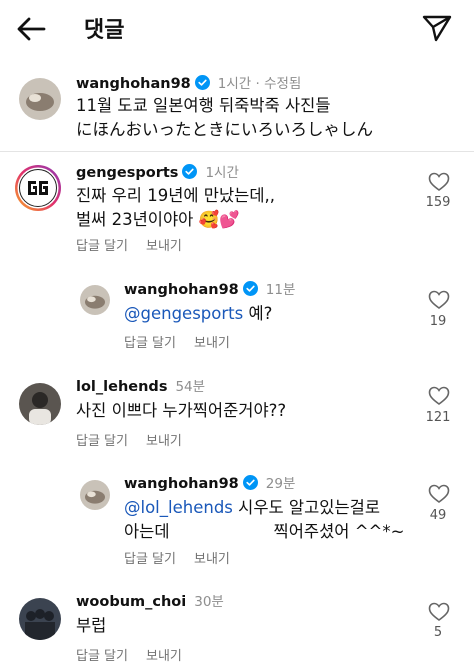 Image resolution: width=474 pixels, height=671 pixels. I want to click on timestamp: 30분, so click(209, 602).